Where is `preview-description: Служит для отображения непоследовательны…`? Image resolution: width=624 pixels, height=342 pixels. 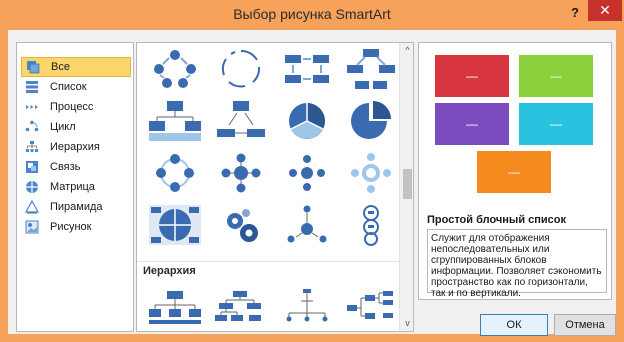
preview-description: Служит для отображения непоследовательны… is located at coordinates (517, 264).